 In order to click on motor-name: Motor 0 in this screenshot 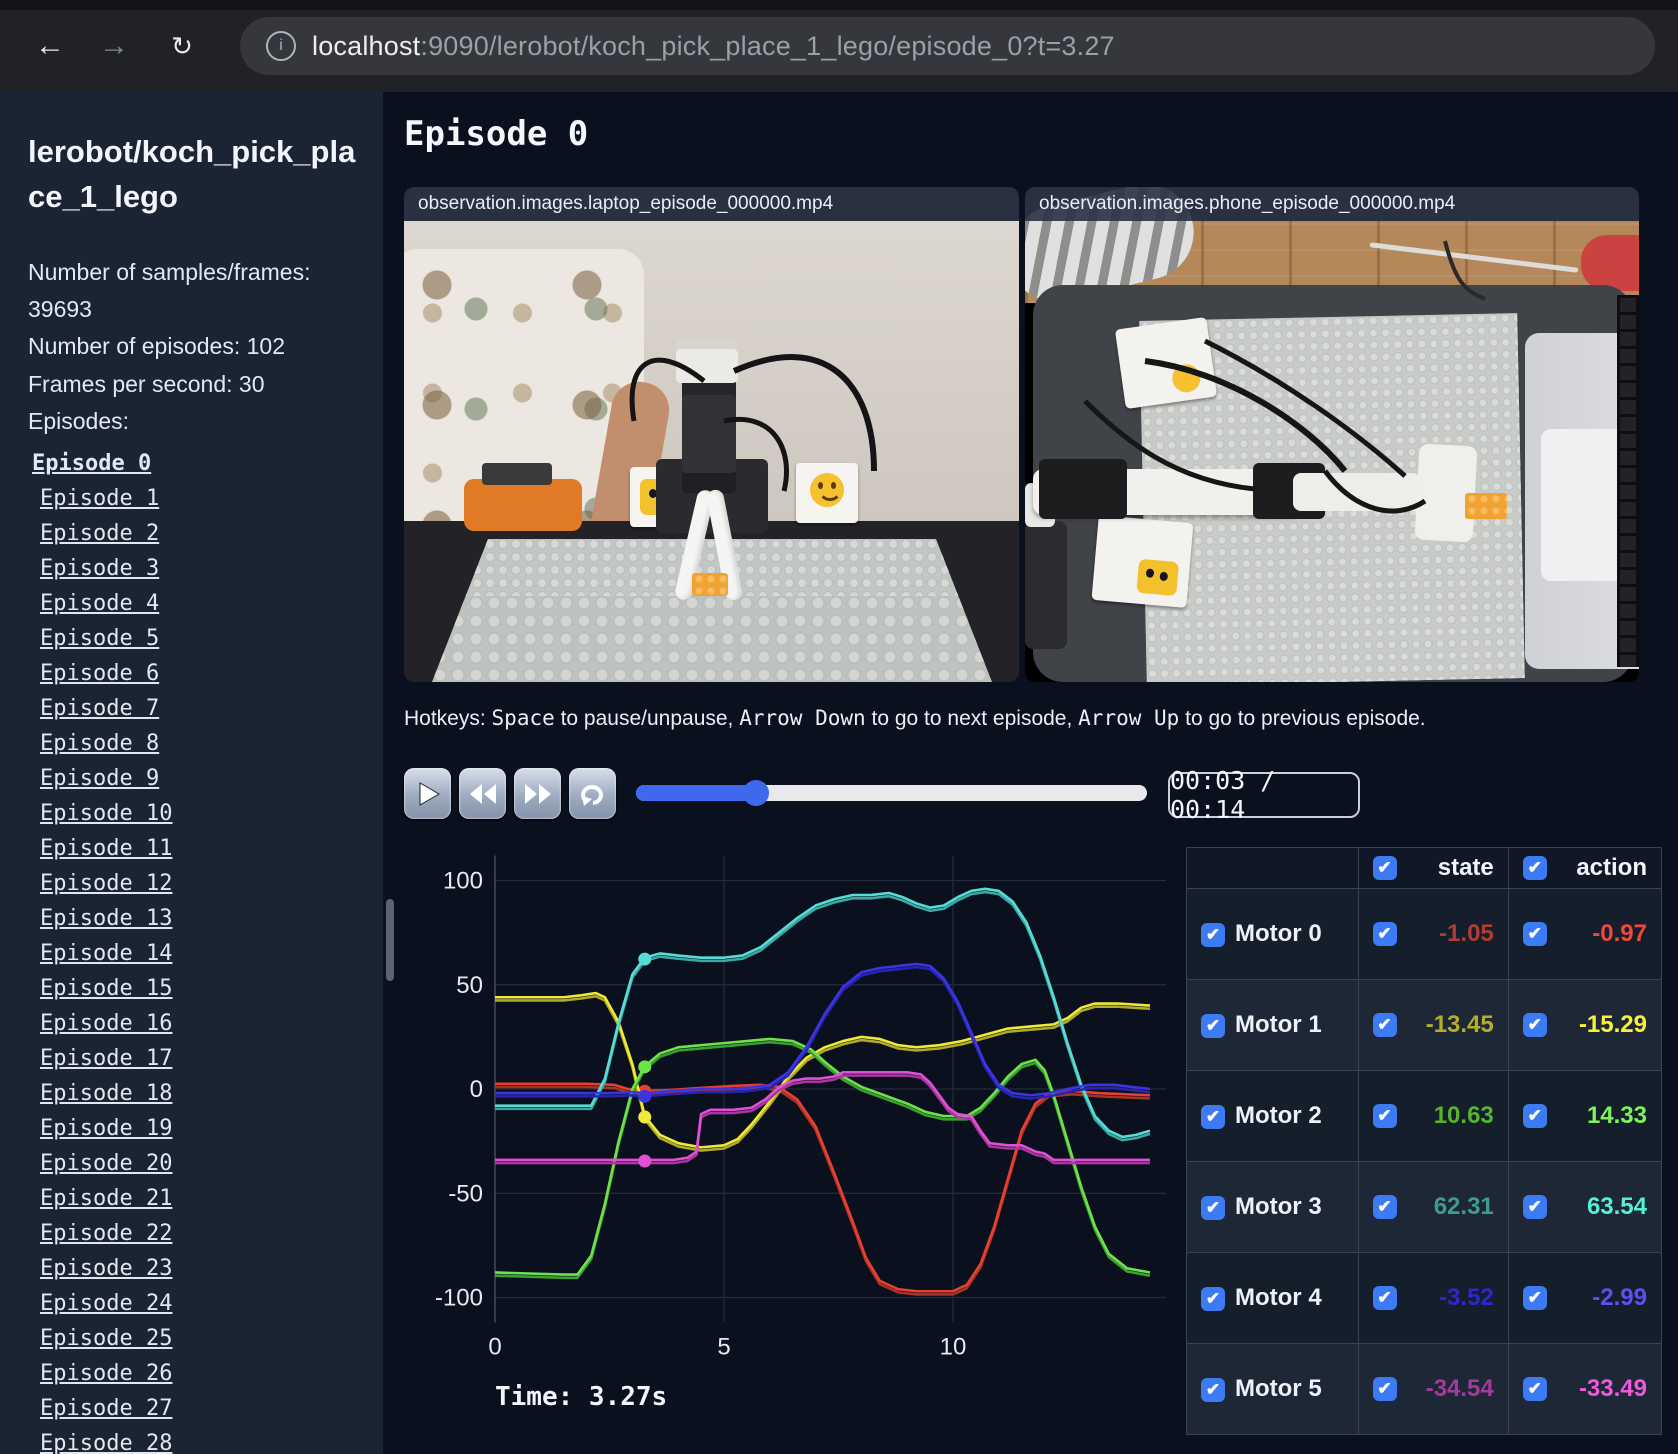, I will do `click(1278, 933)`.